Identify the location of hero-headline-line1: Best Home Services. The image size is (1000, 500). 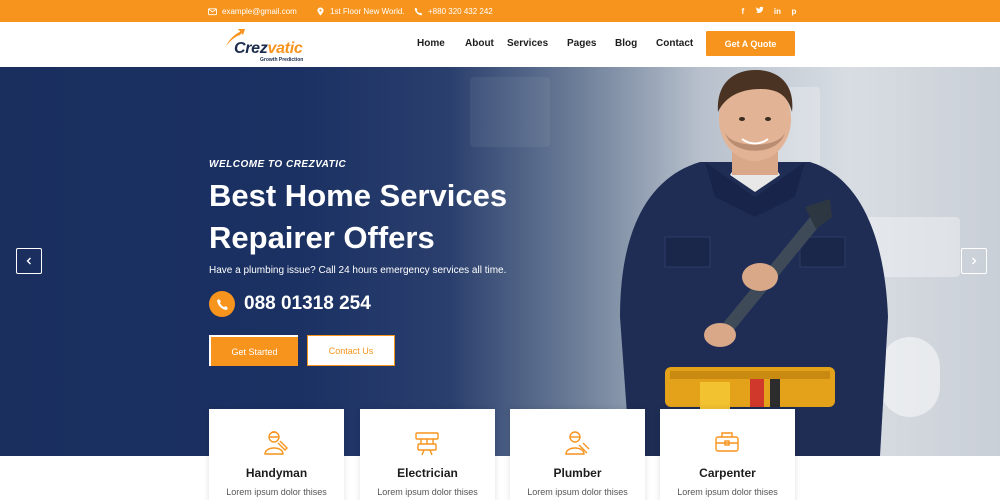
(358, 195).